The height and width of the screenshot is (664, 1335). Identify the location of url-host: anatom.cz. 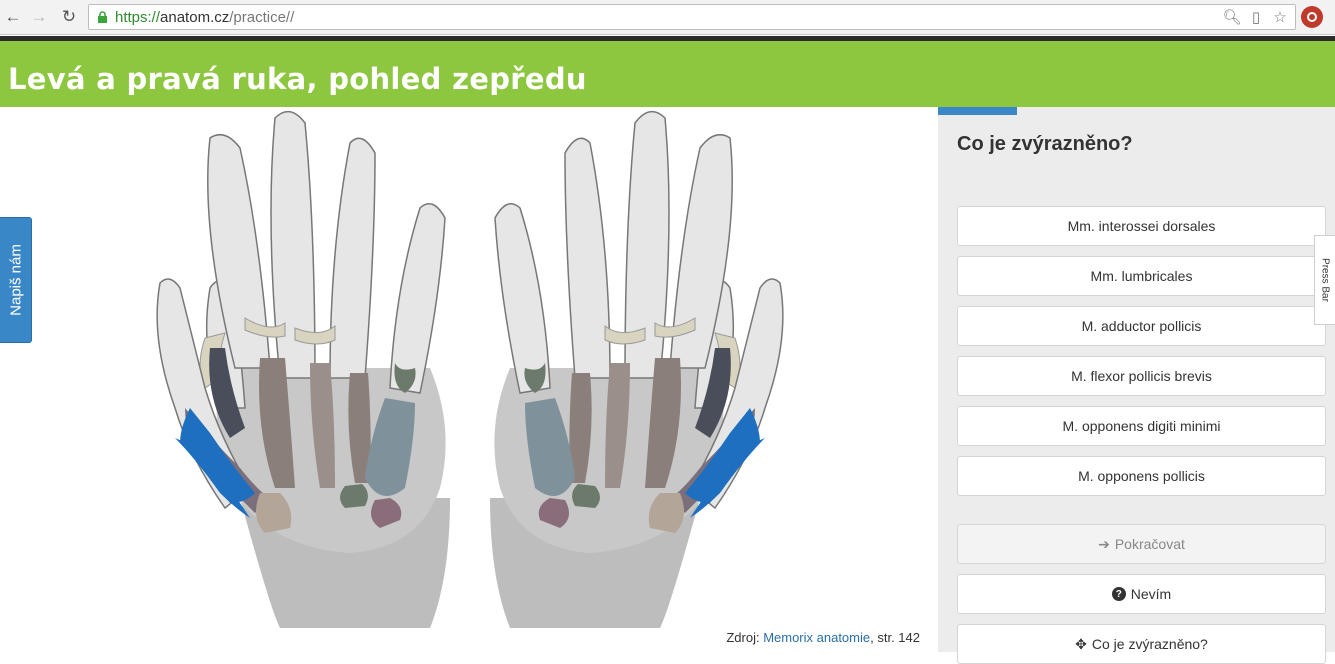
(195, 17).